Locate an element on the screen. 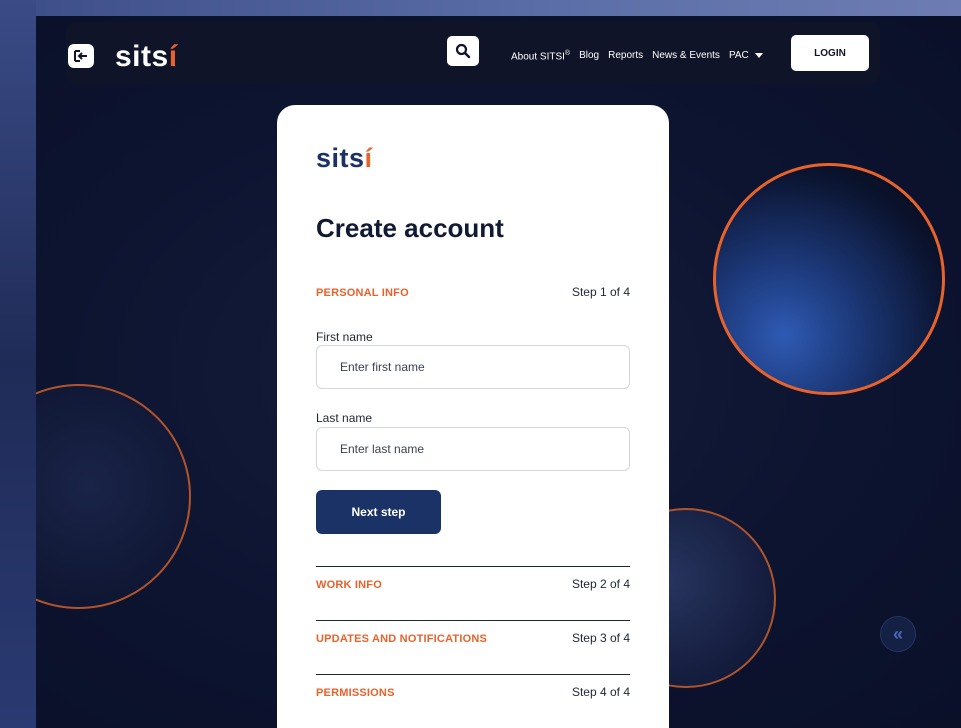 This screenshot has width=961, height=728. login-button: LOGIN is located at coordinates (830, 53).